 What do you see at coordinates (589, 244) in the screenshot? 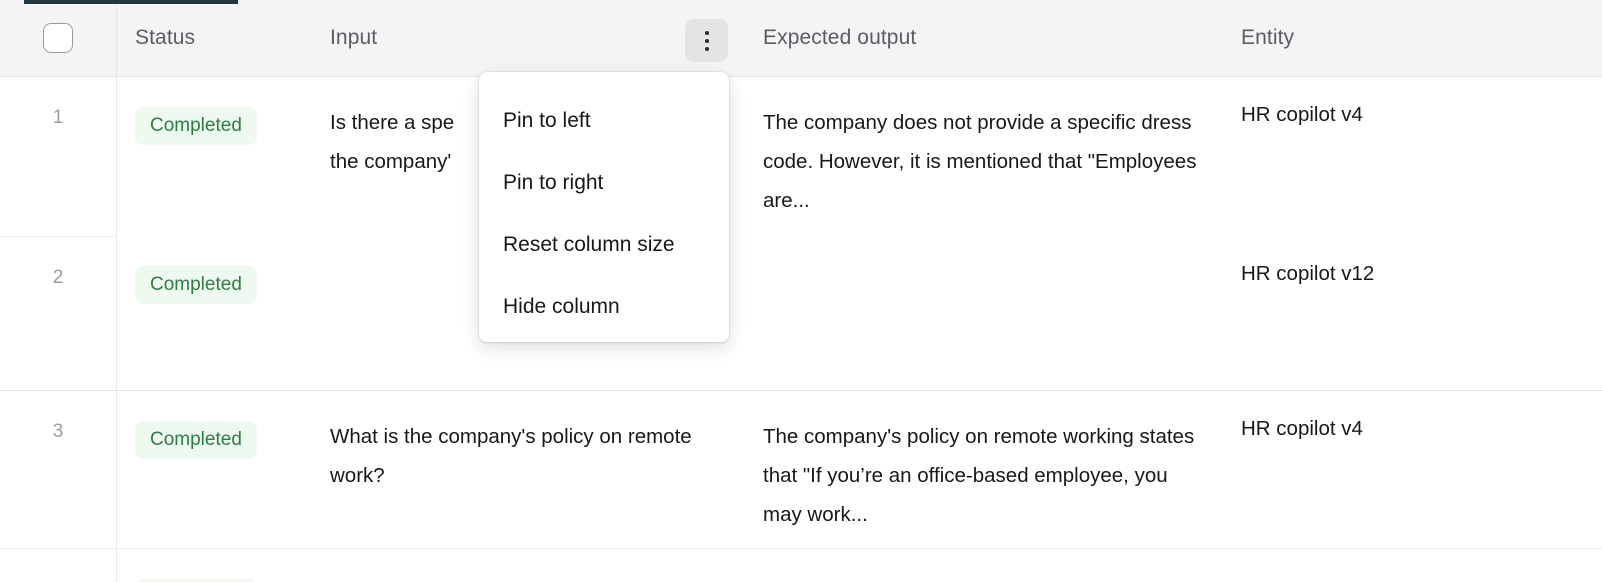
I see `menu-item-reset-column-size-label: Reset column size` at bounding box center [589, 244].